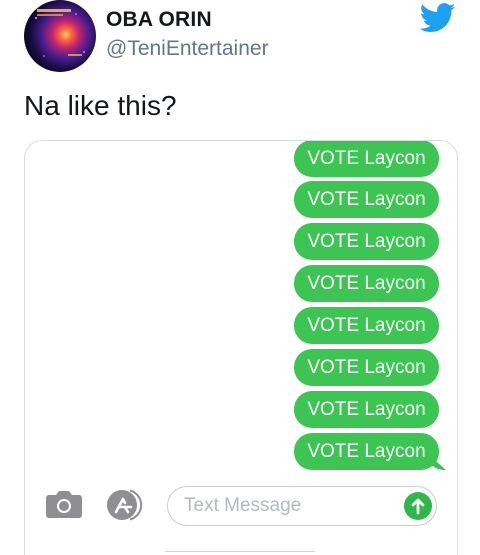  Describe the element at coordinates (126, 505) in the screenshot. I see `app-store-icon` at that location.